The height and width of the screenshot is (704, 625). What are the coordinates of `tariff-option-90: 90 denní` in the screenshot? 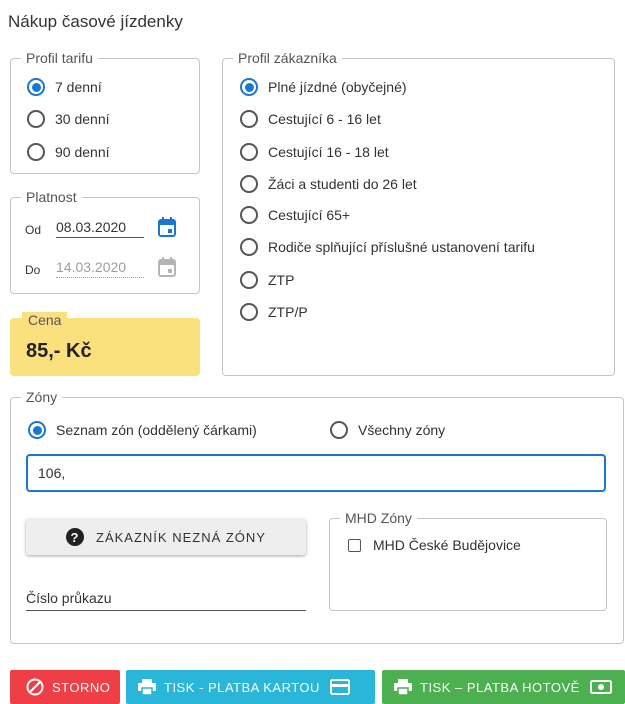 It's located at (68, 152).